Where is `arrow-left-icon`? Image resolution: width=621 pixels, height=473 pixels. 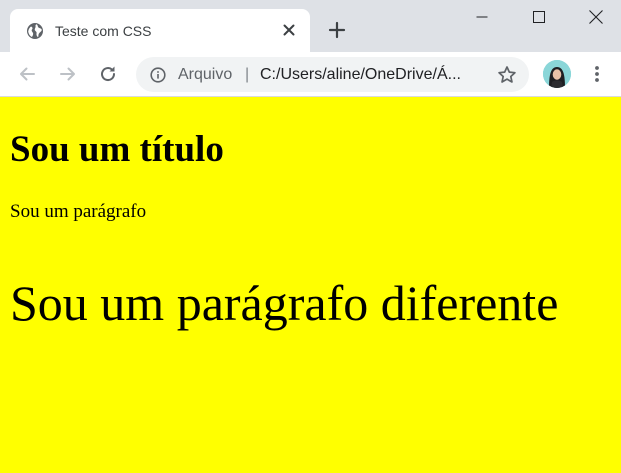
arrow-left-icon is located at coordinates (27, 74).